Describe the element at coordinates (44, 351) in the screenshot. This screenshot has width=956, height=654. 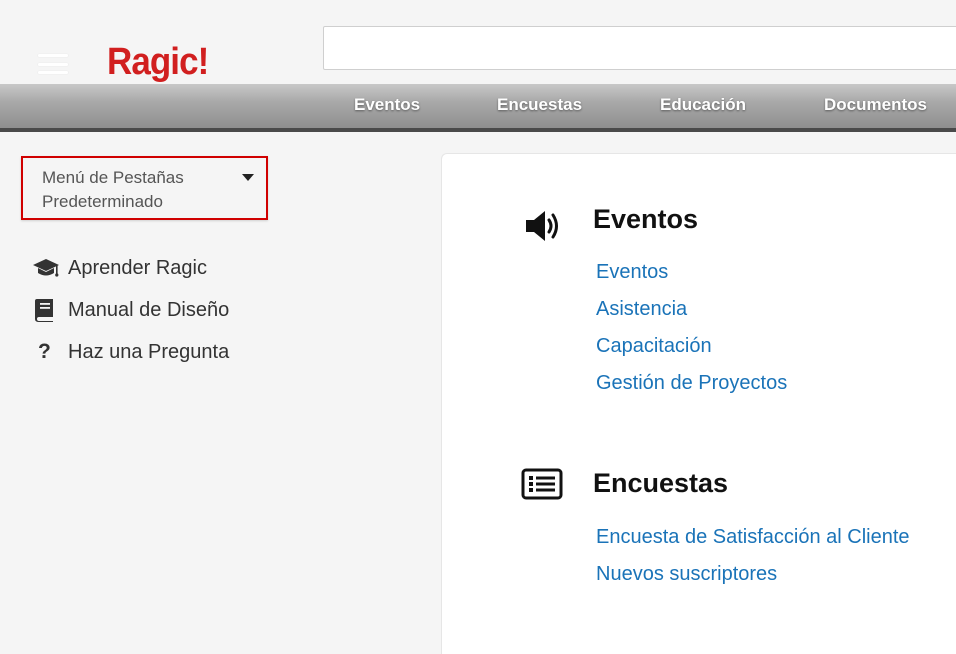
I see `question-icon: ?` at that location.